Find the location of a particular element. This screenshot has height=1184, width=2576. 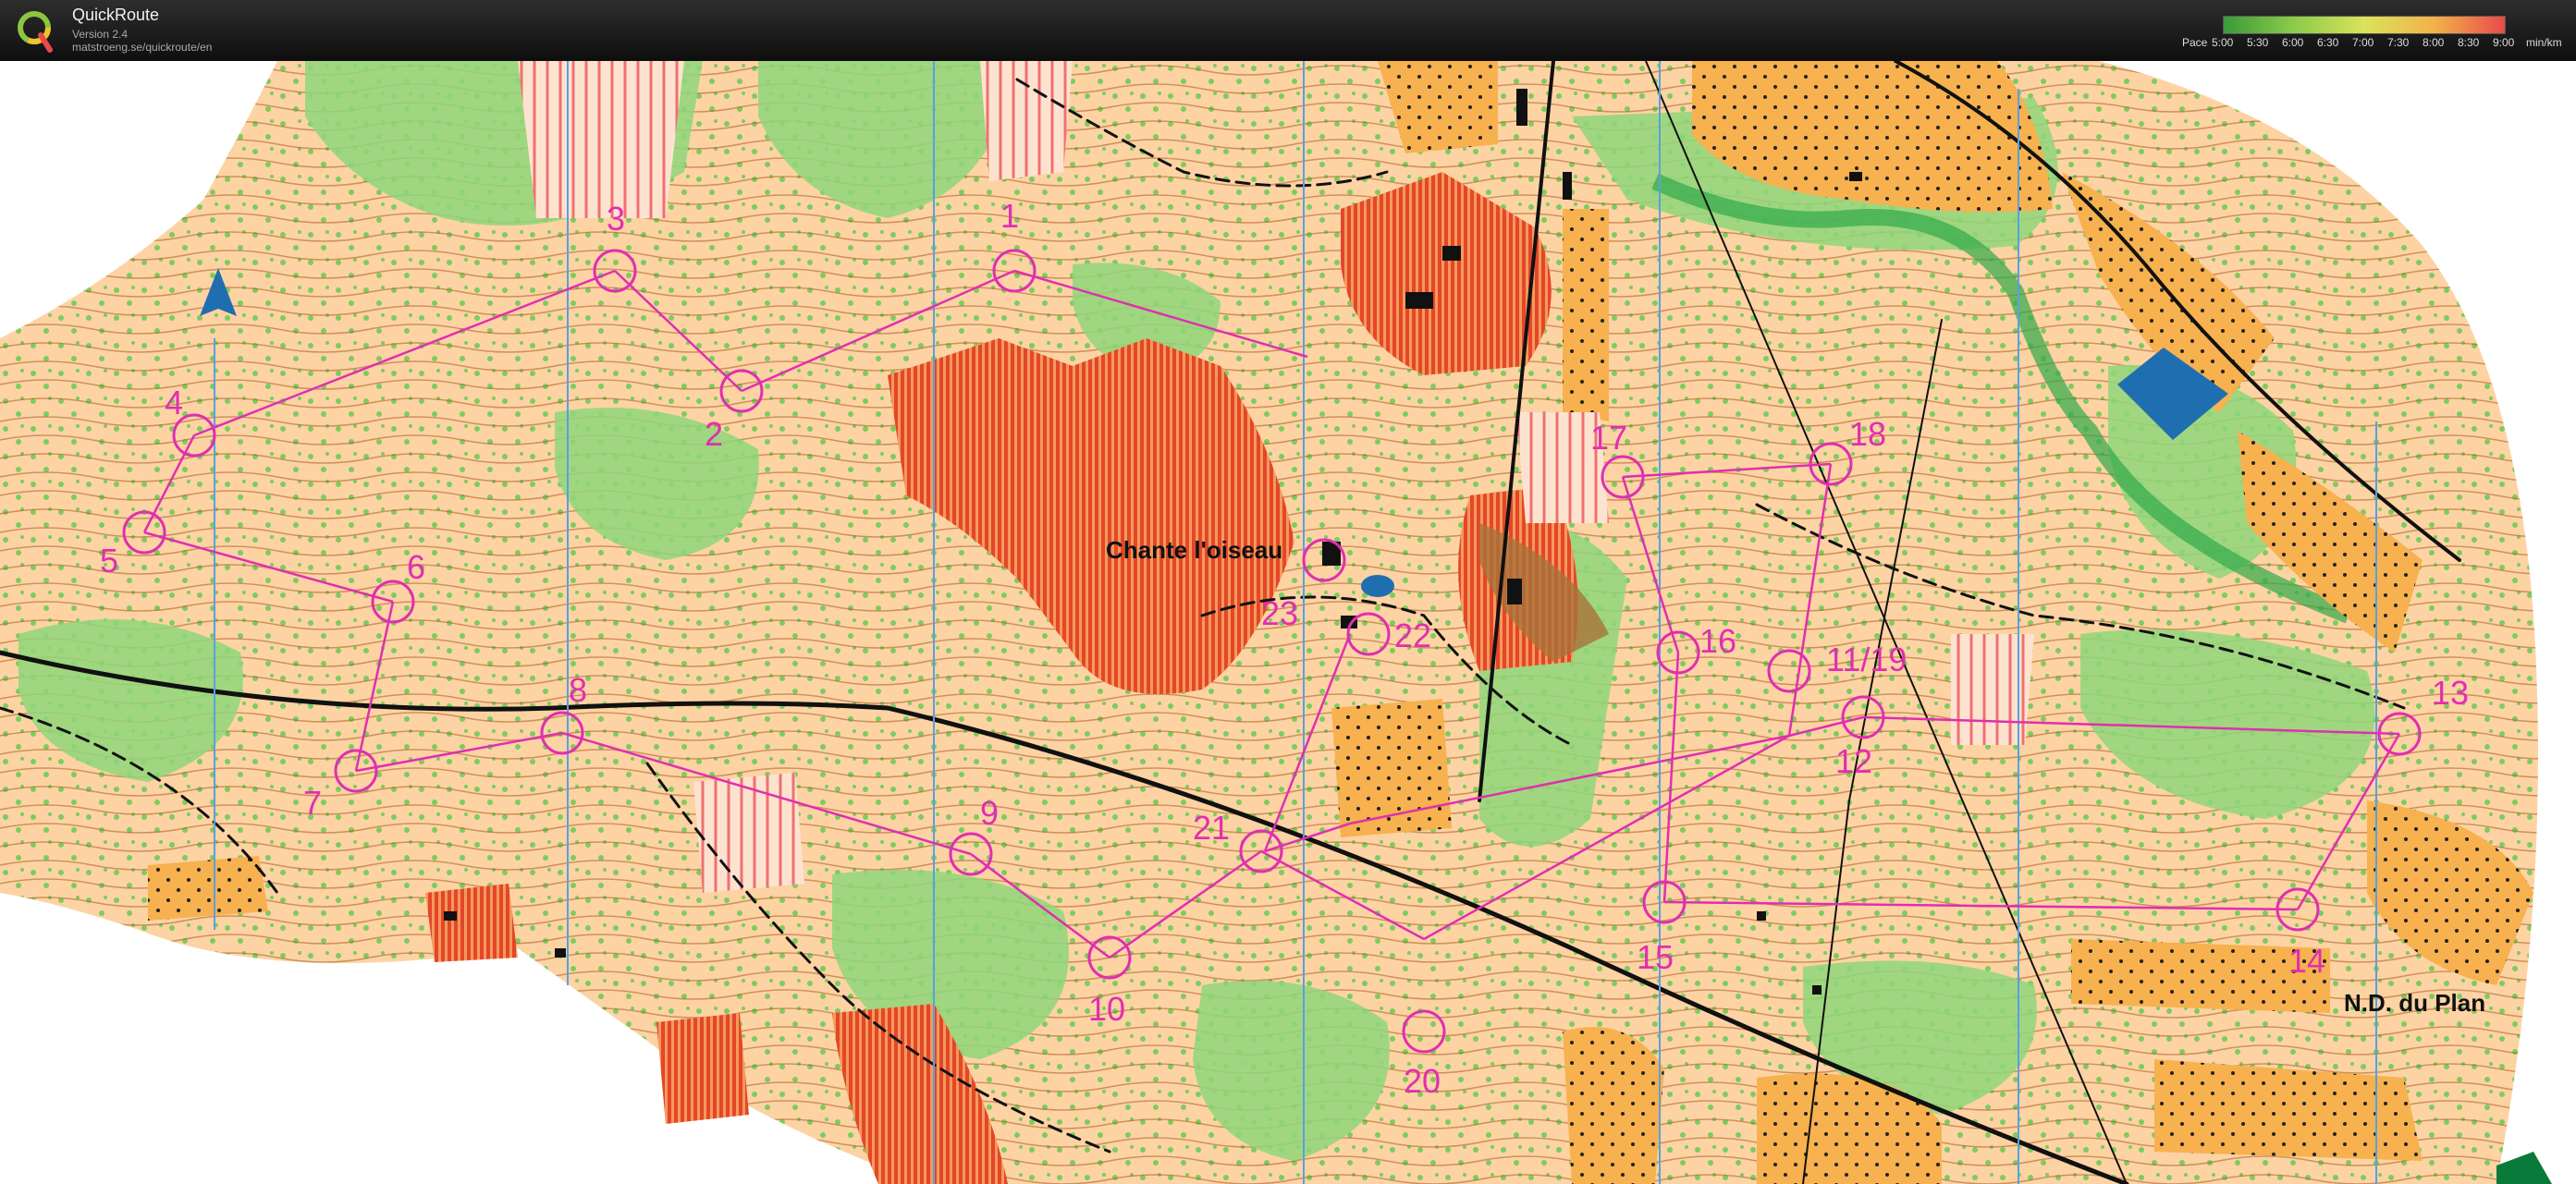

place-name-nd-du-plan: N.D. du Plan is located at coordinates (2414, 1003).